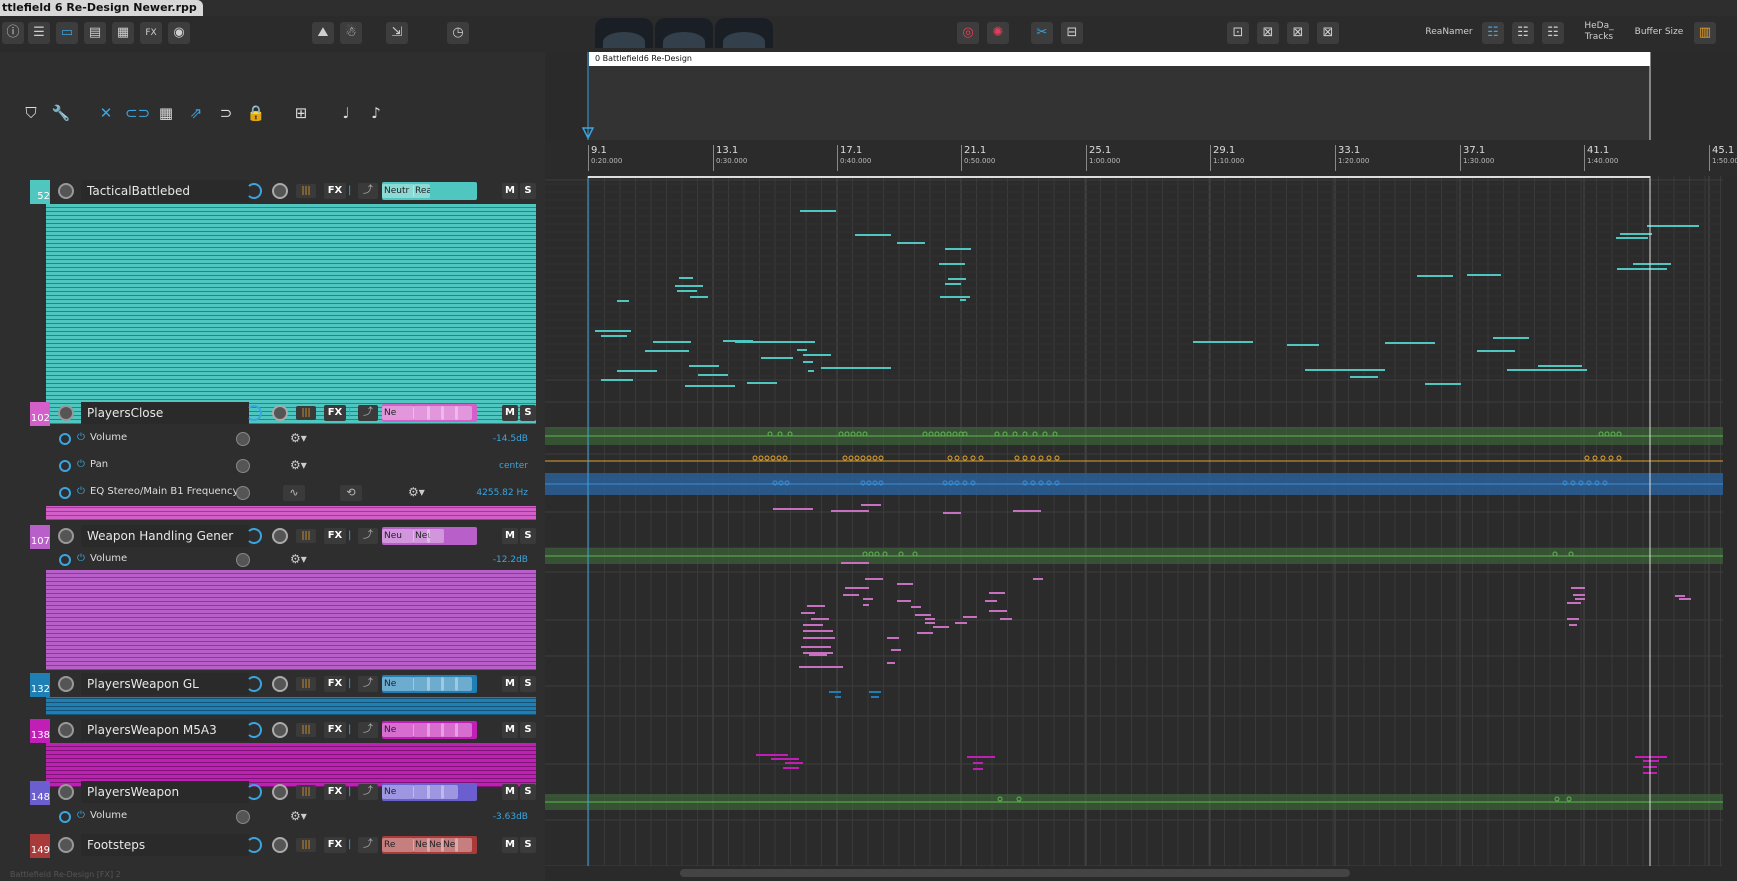 The width and height of the screenshot is (1737, 881). Describe the element at coordinates (1268, 33) in the screenshot. I see `camera-icon-1: ⊠` at that location.